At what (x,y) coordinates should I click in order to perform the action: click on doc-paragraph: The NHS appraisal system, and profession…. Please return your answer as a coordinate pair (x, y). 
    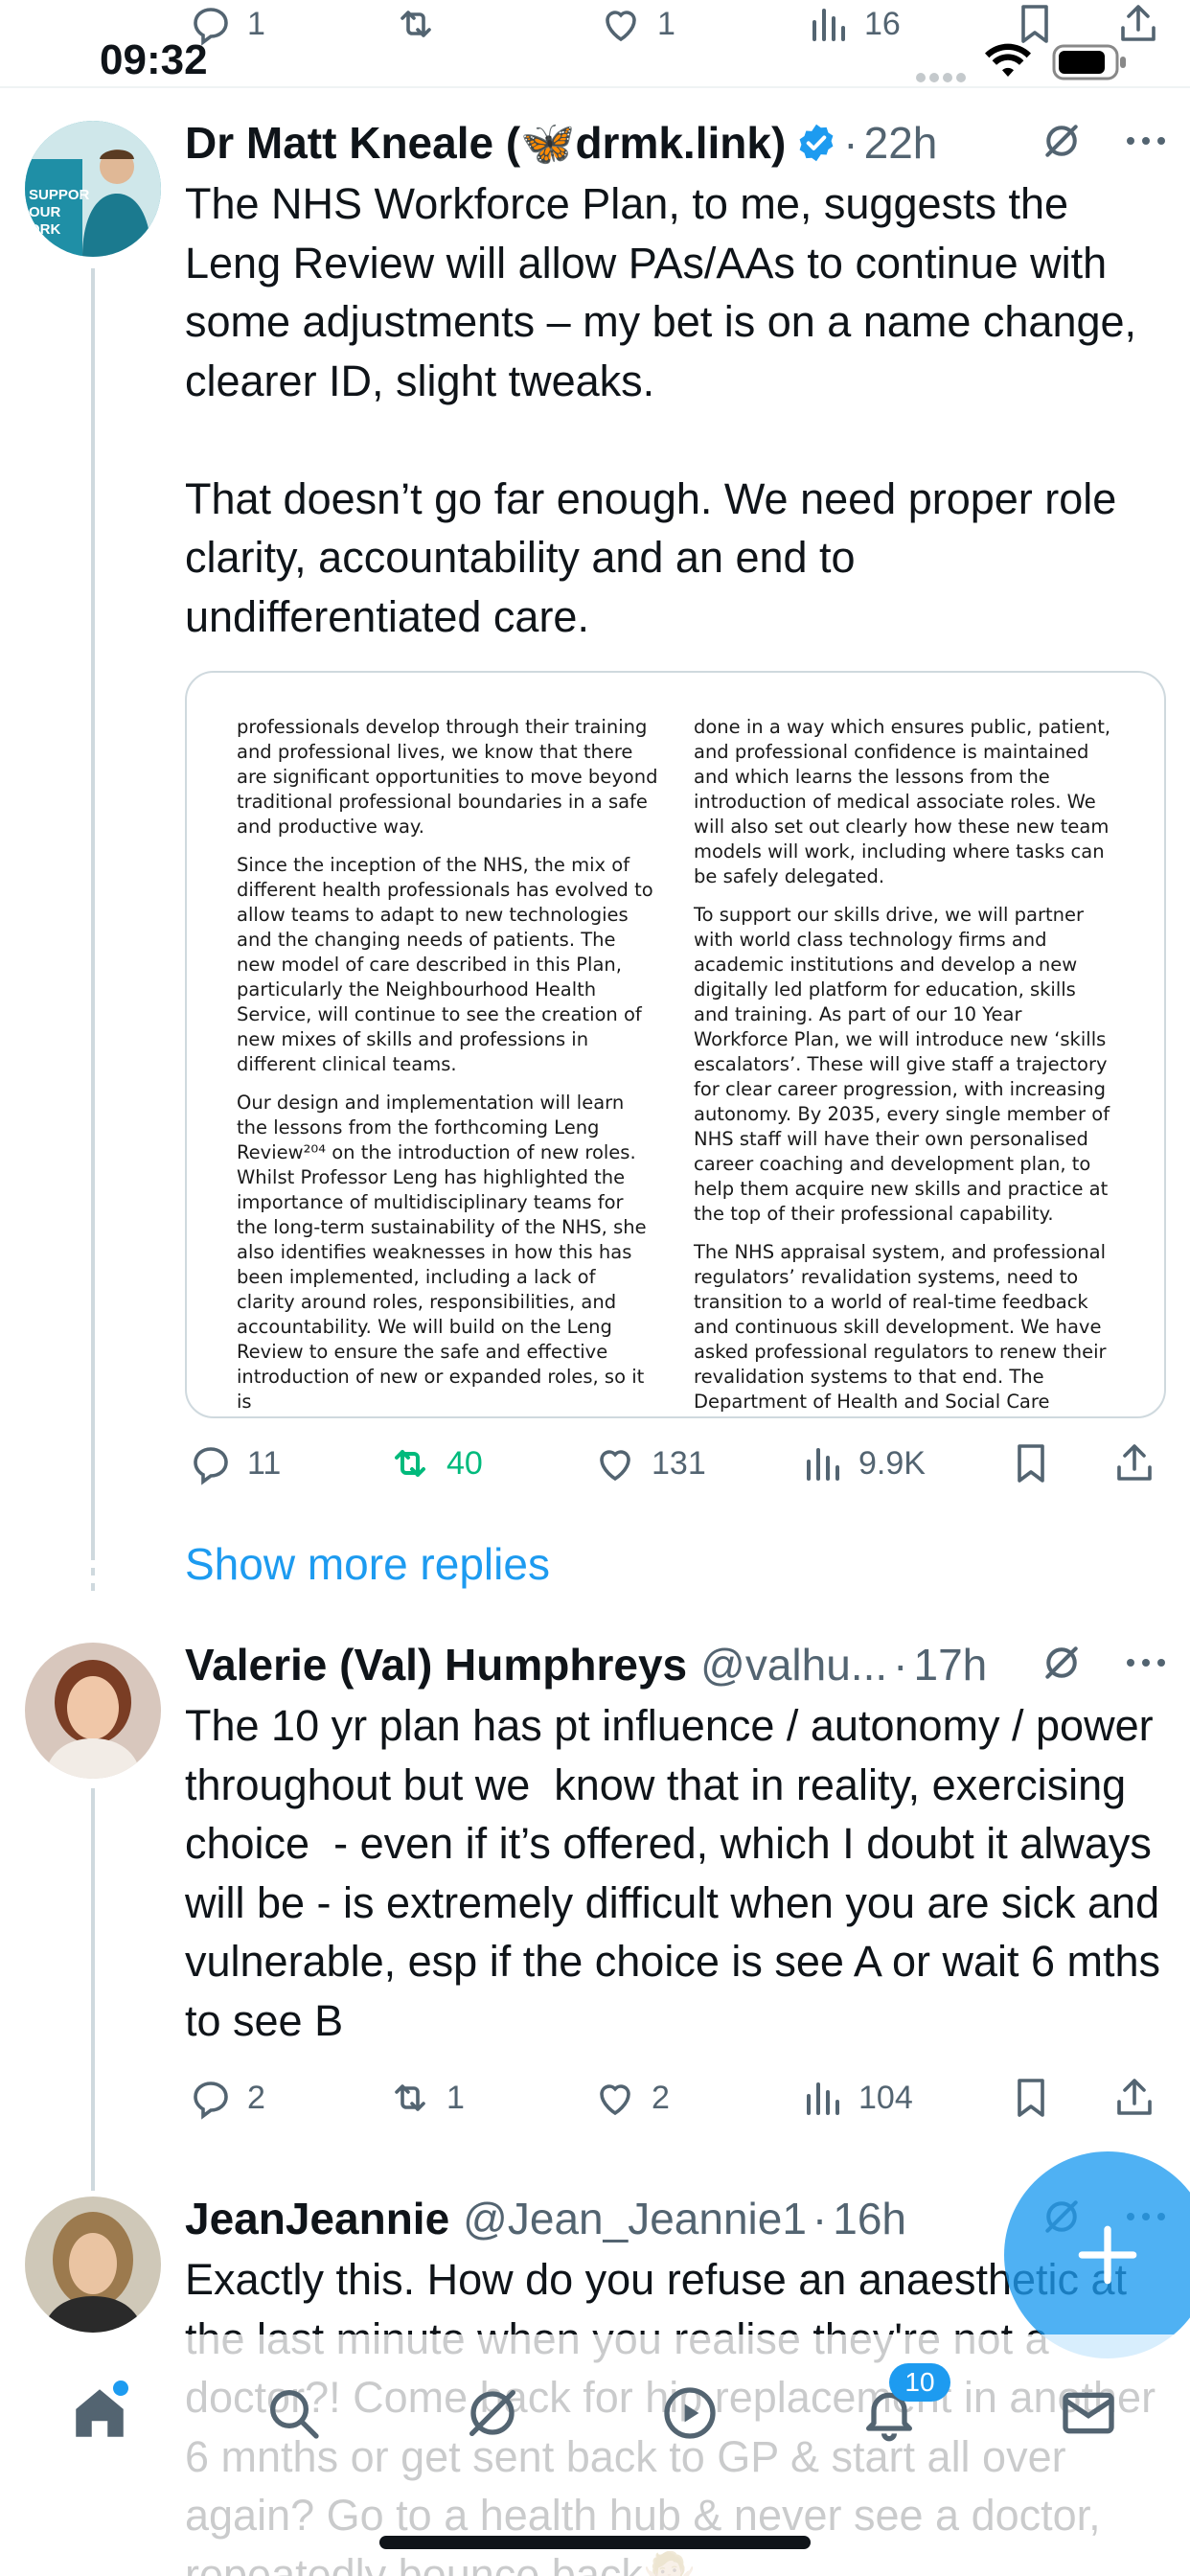
    Looking at the image, I should click on (901, 1328).